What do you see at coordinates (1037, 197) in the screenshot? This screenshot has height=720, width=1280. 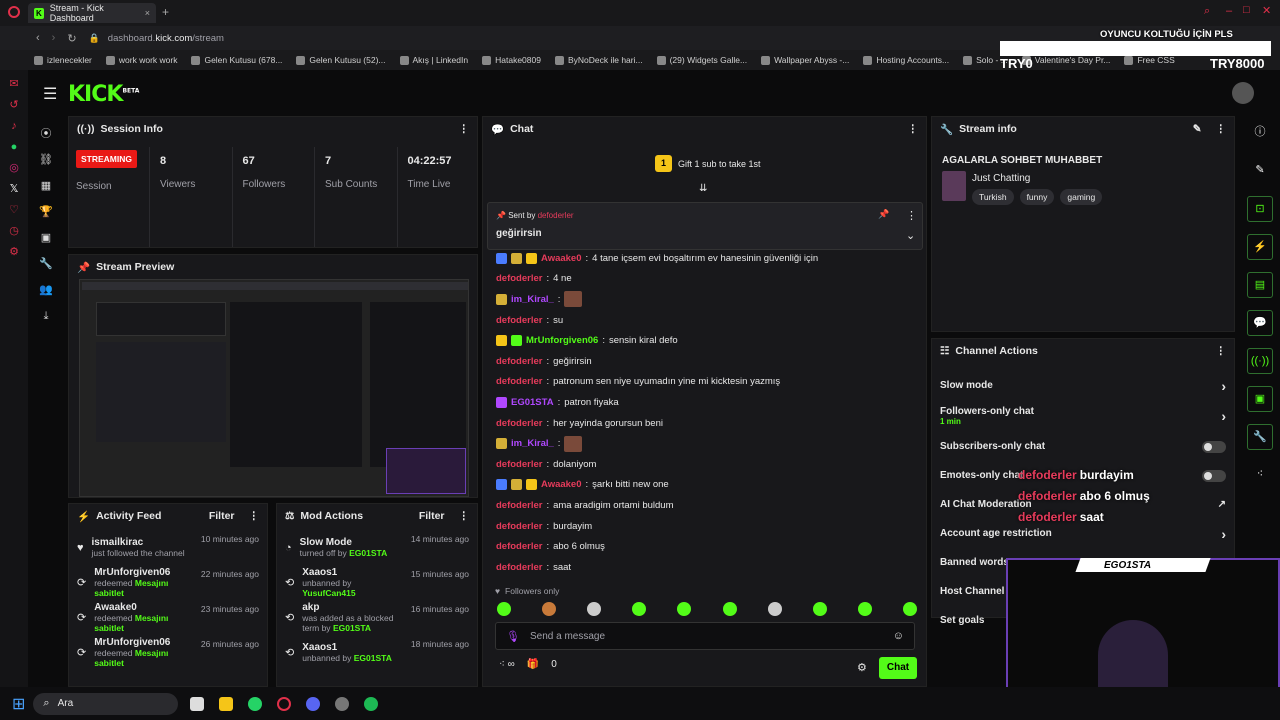 I see `stream-tag: funny` at bounding box center [1037, 197].